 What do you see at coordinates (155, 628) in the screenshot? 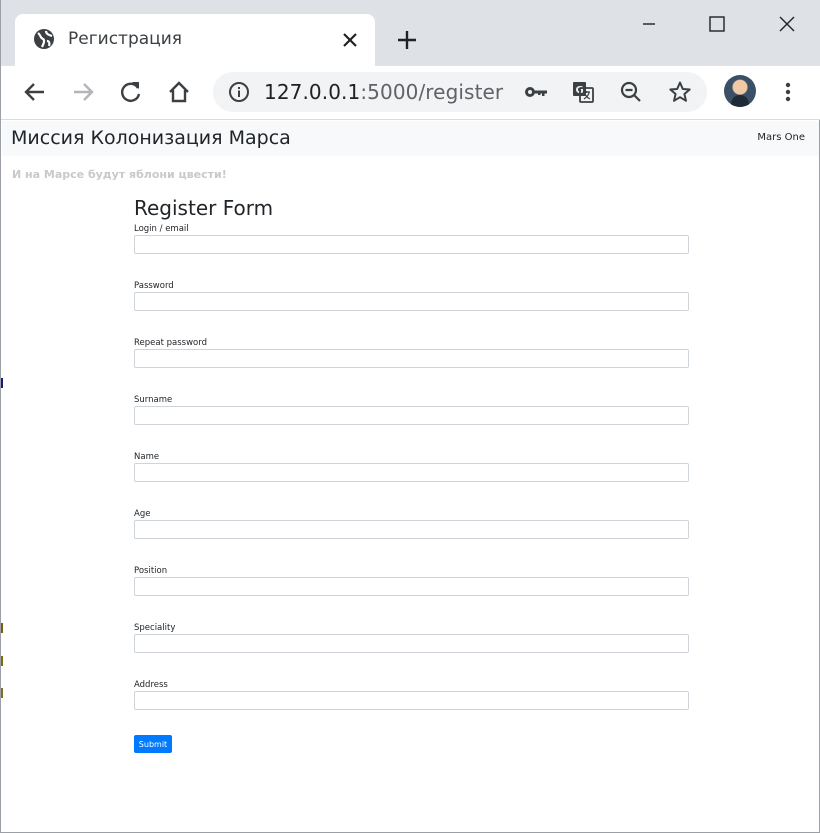
I see `speciality-label: Speciality` at bounding box center [155, 628].